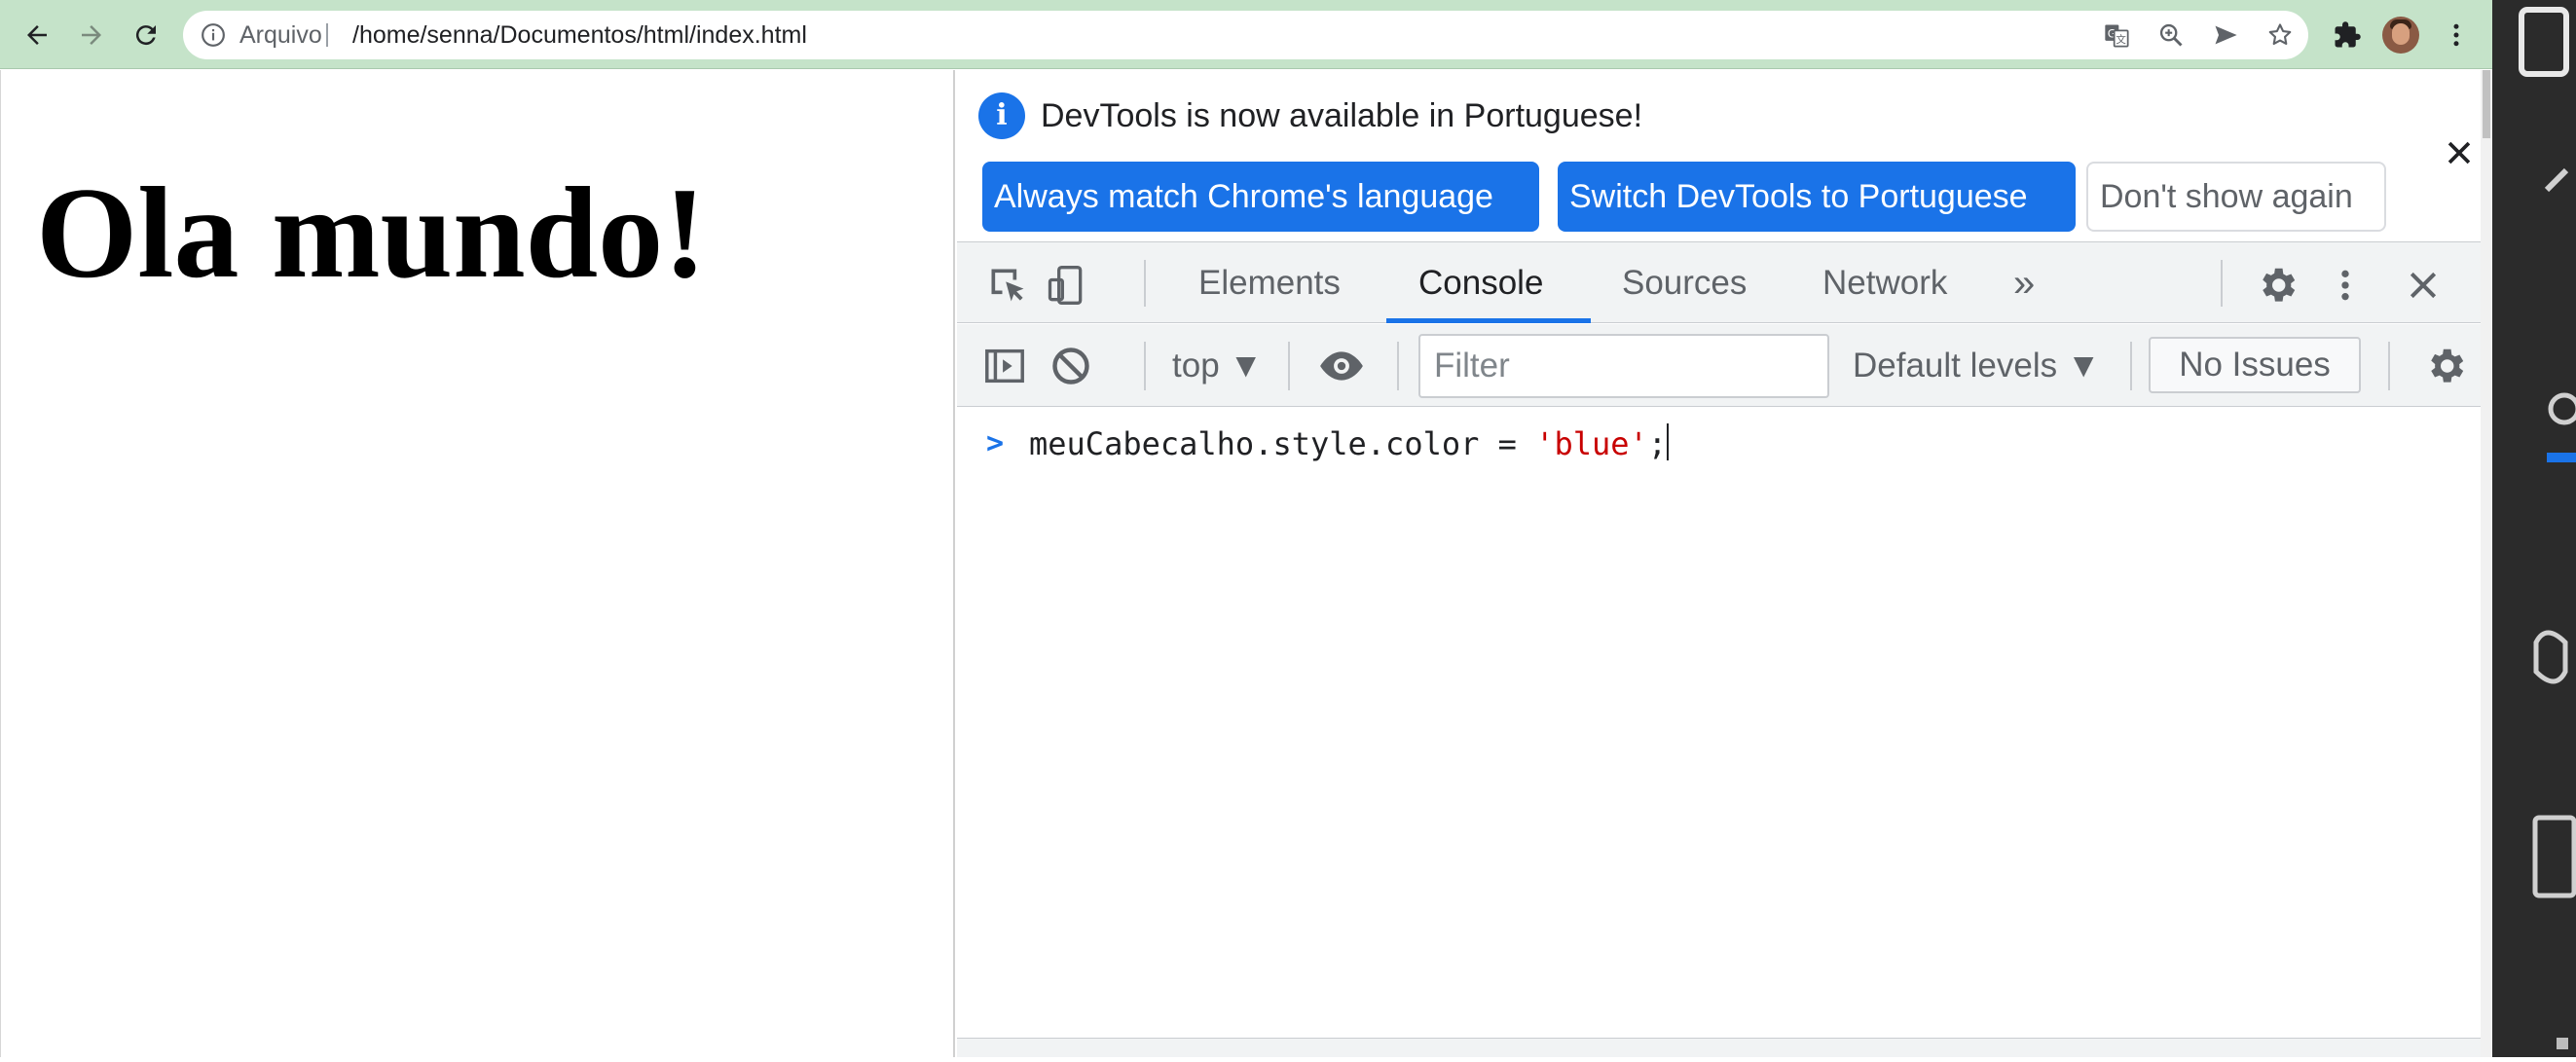 The height and width of the screenshot is (1062, 2576). What do you see at coordinates (1071, 366) in the screenshot?
I see `clear-console-icon` at bounding box center [1071, 366].